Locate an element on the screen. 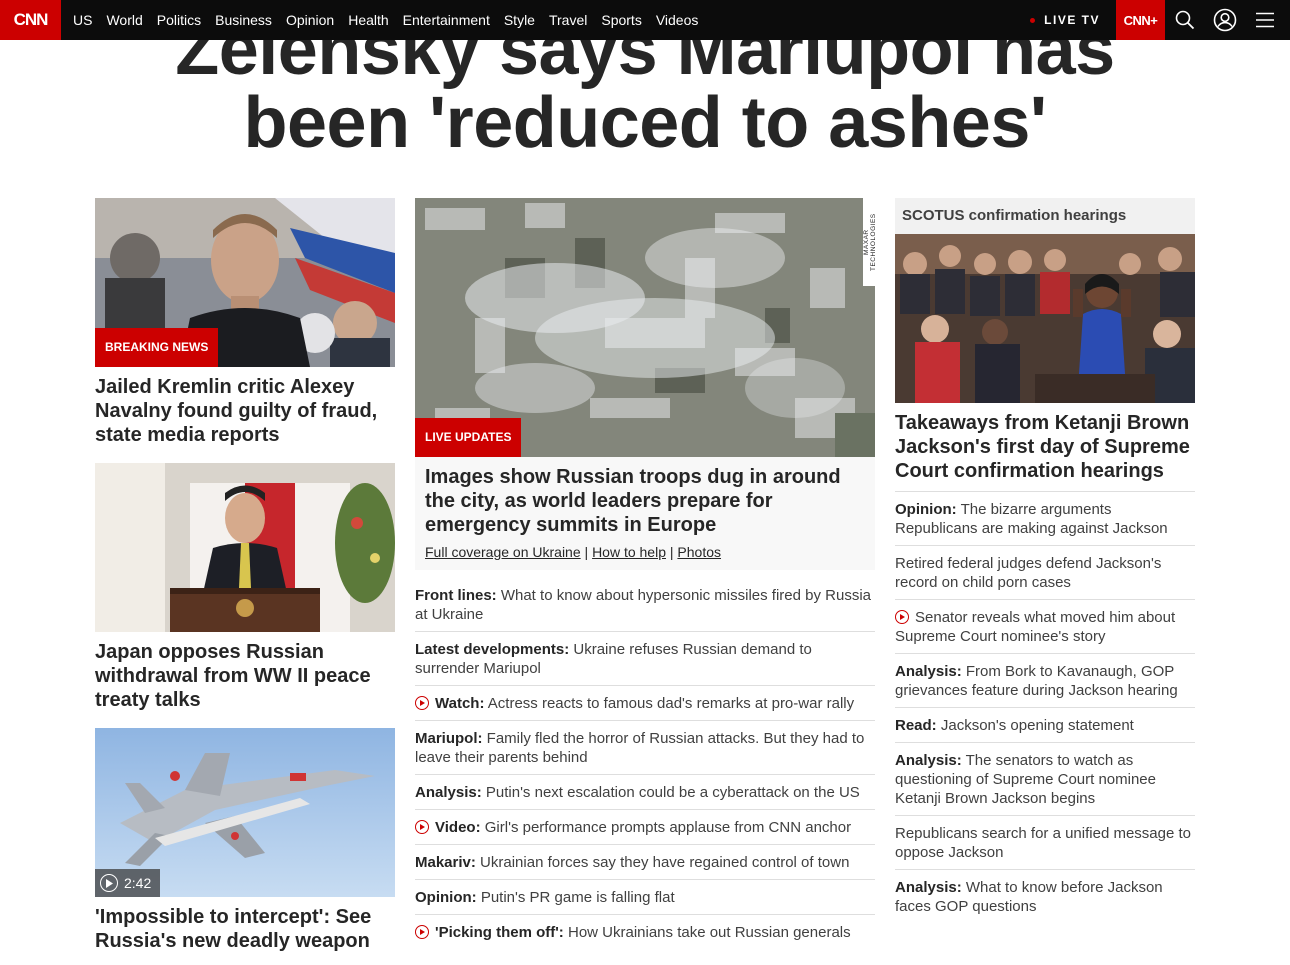  live-tv-label: LIVE TV is located at coordinates (1072, 20).